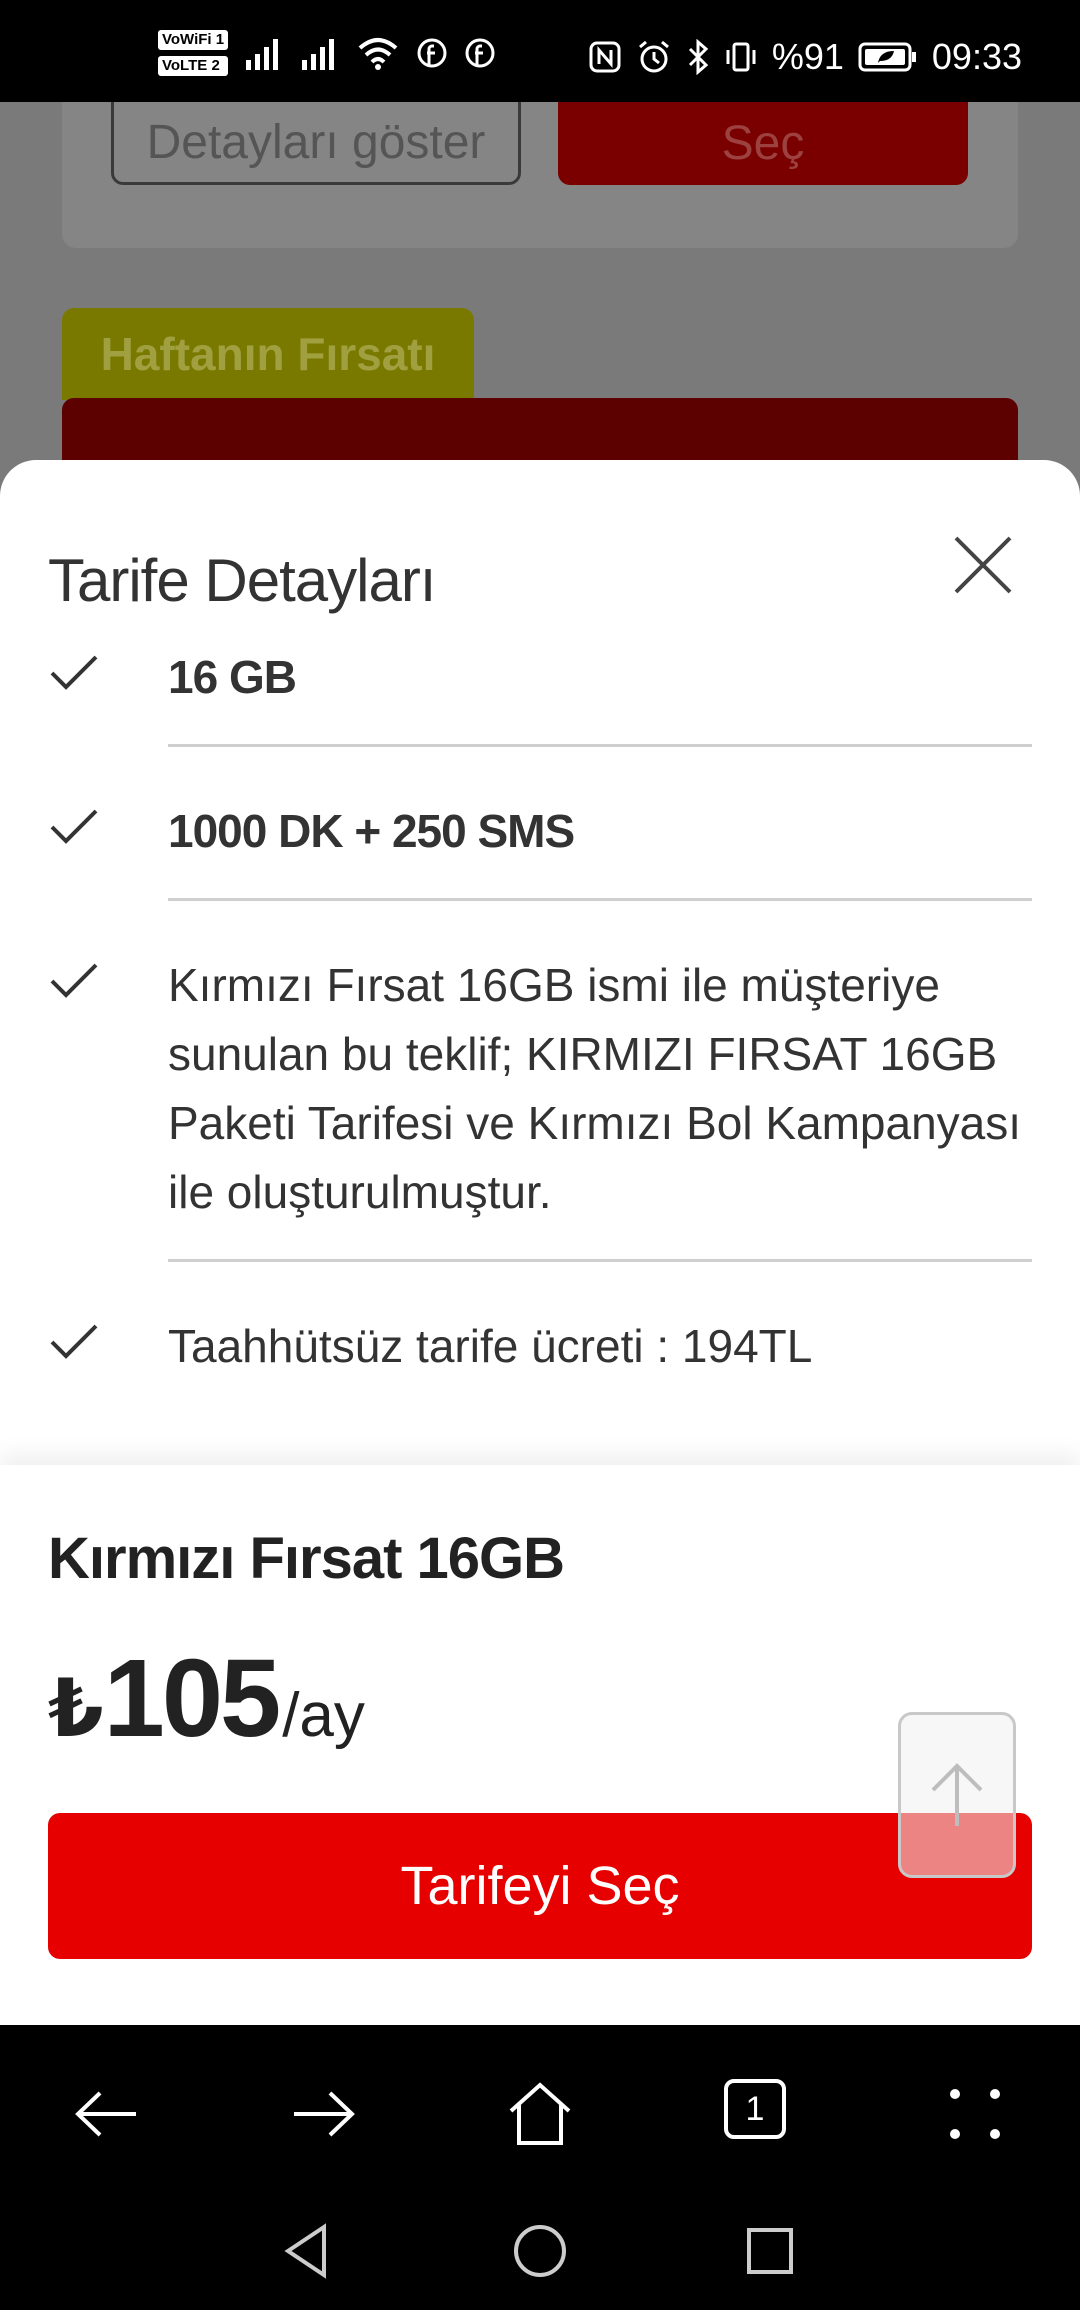 Image resolution: width=1080 pixels, height=2310 pixels. I want to click on status-right: %91 09:33, so click(805, 57).